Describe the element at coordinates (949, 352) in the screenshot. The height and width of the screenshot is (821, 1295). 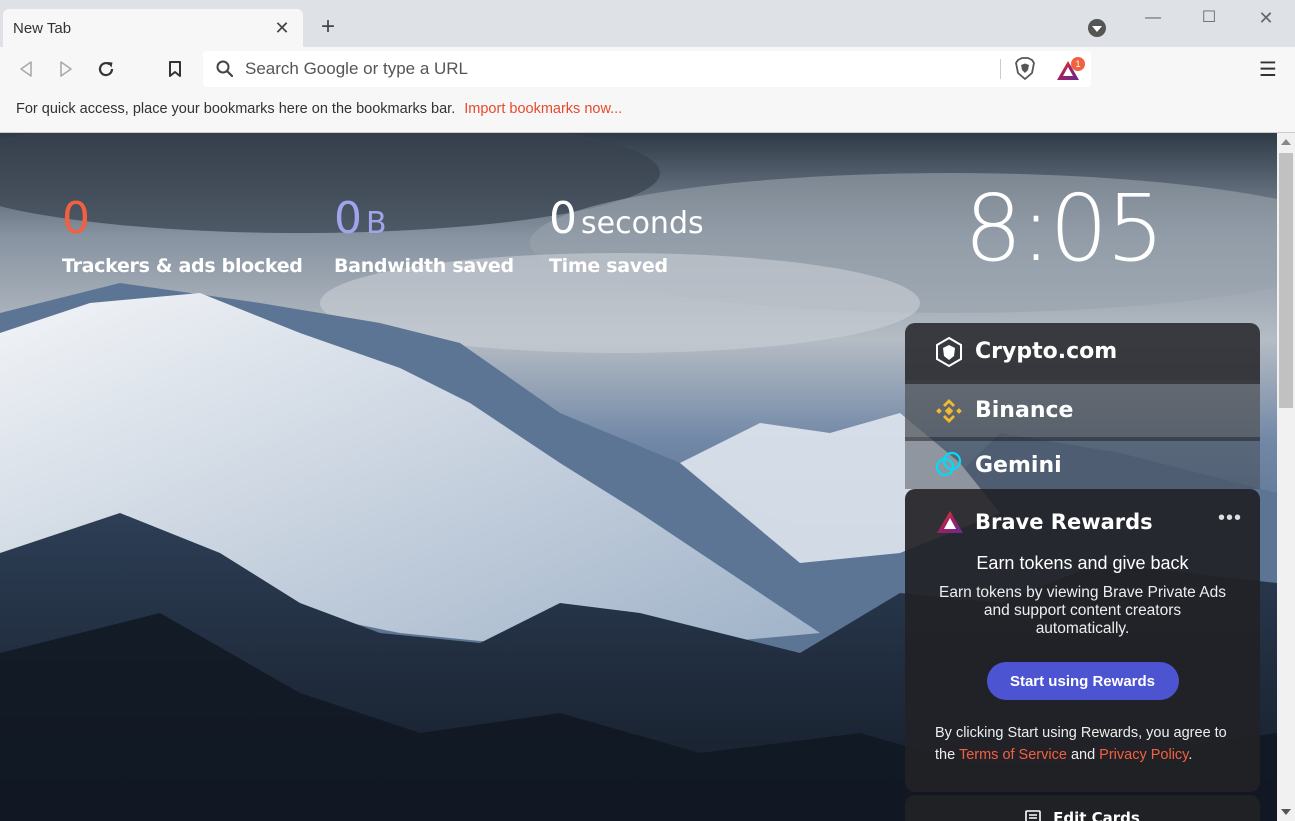
I see `crypto-com-icon` at that location.